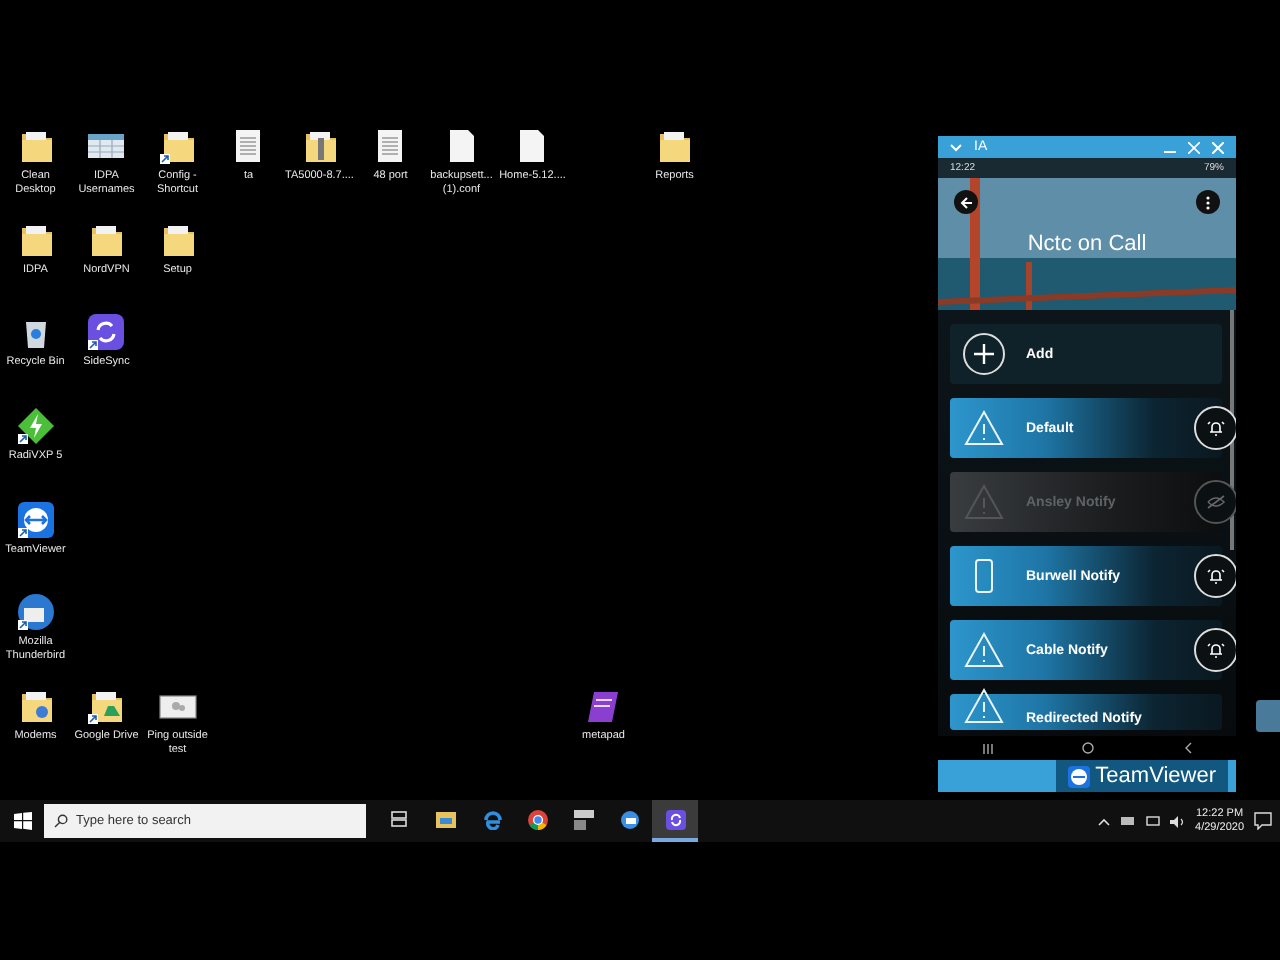  Describe the element at coordinates (966, 202) in the screenshot. I see `arrow-left-icon` at that location.